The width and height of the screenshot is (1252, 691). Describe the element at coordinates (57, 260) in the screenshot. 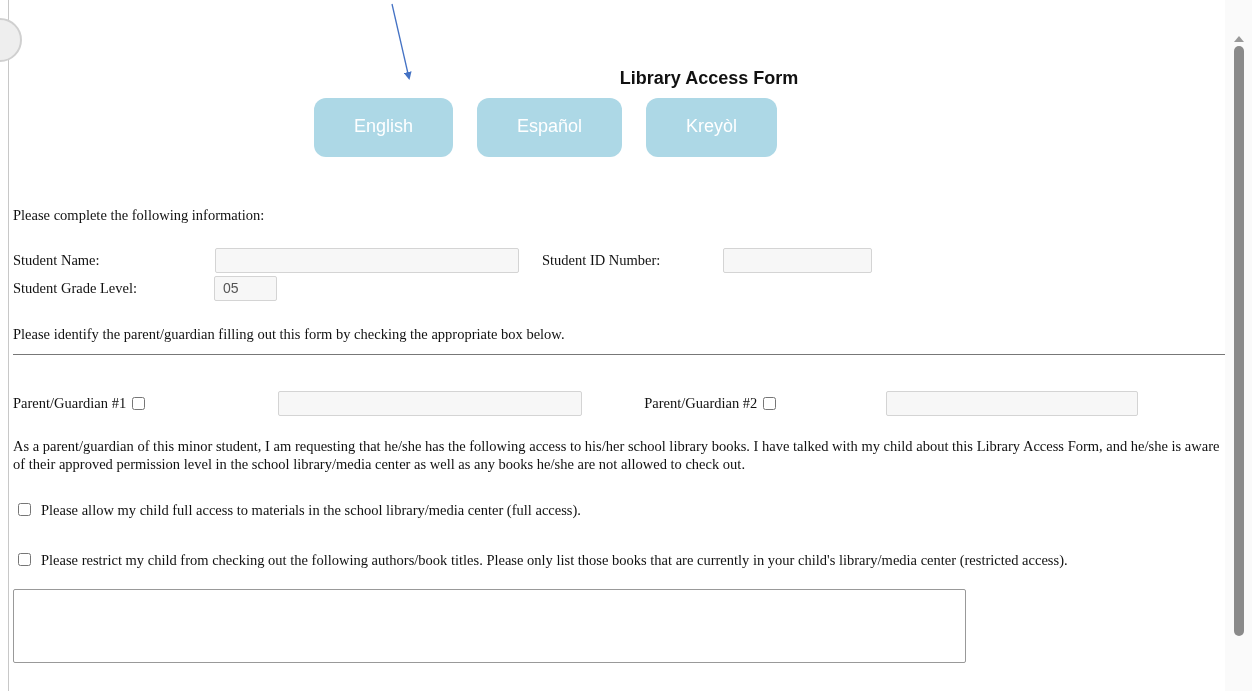

I see `field-label: Student Name:` at that location.